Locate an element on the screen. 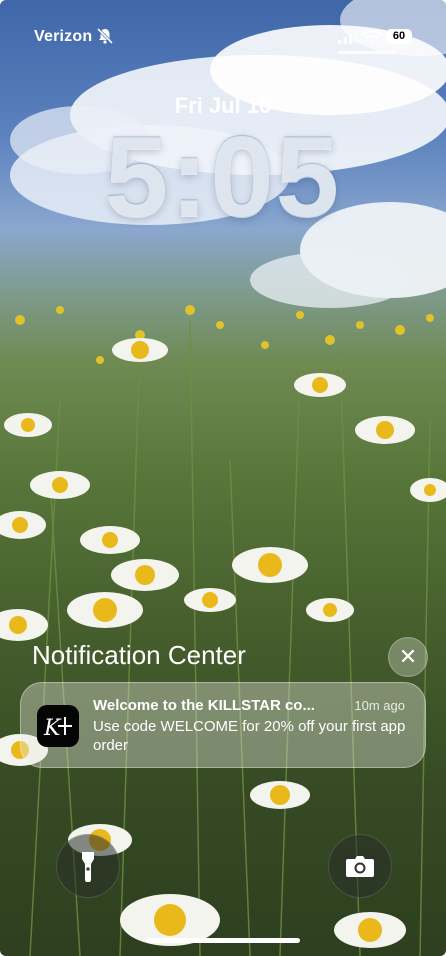  wifi-icon is located at coordinates (372, 36).